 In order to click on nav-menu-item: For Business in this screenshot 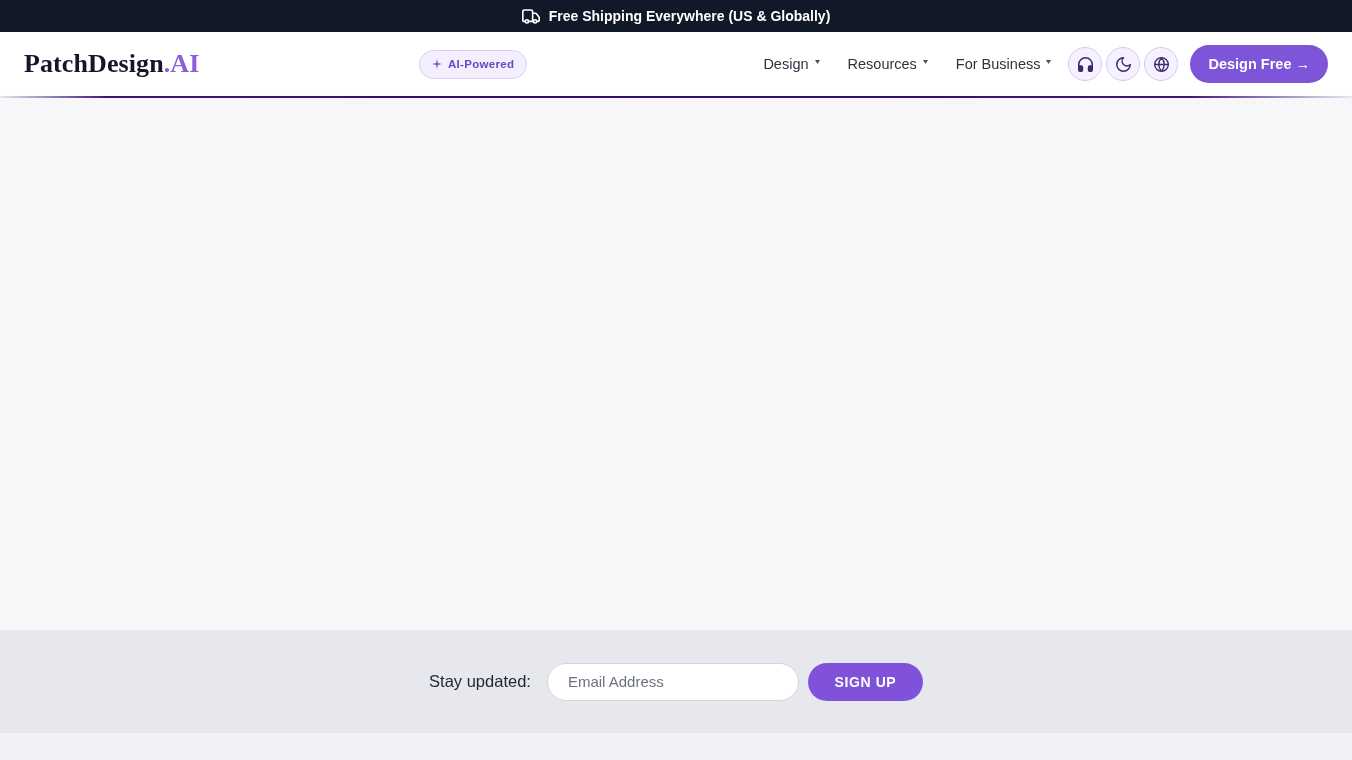, I will do `click(1003, 64)`.